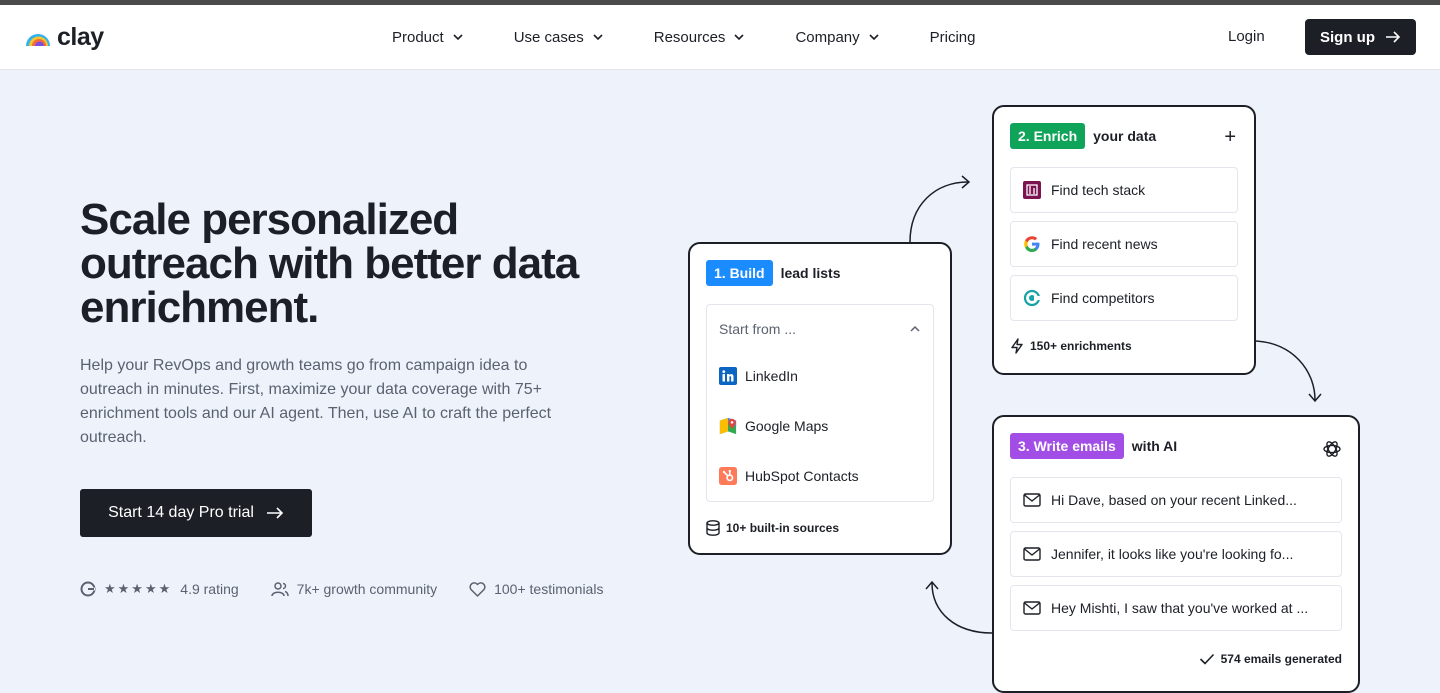 This screenshot has height=693, width=1440. I want to click on logo-text: clay, so click(80, 36).